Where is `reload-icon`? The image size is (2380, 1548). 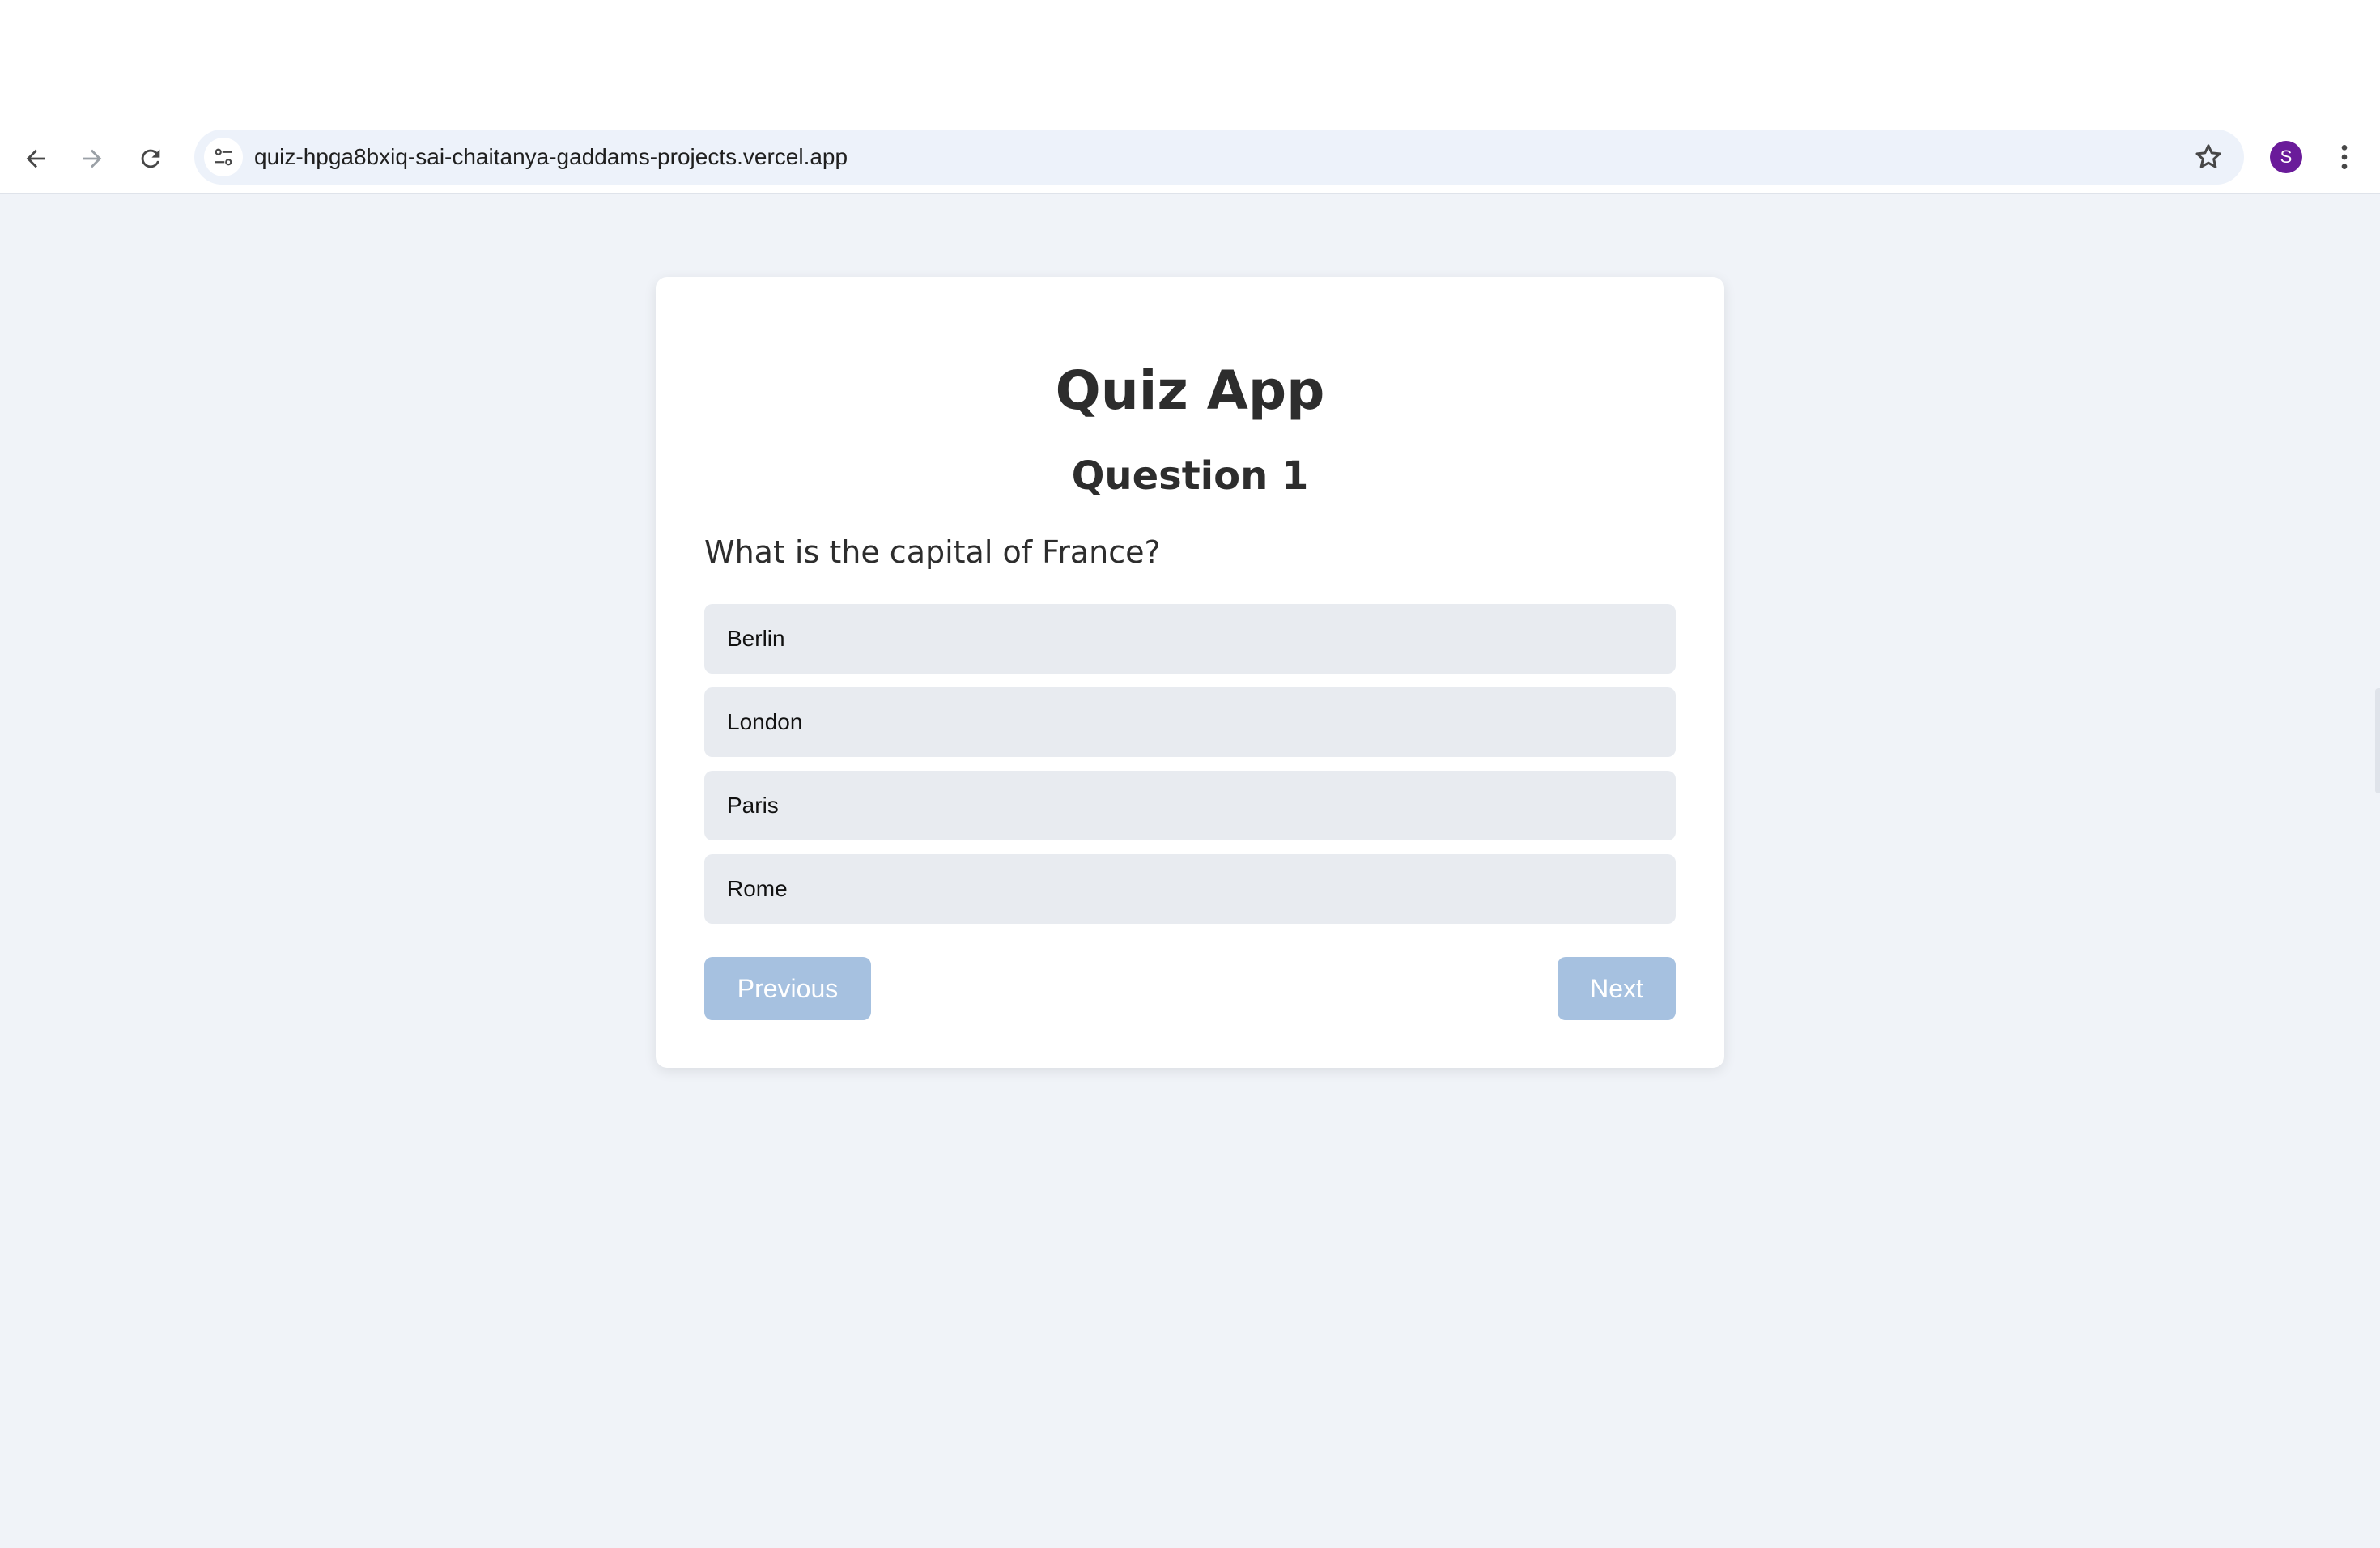 reload-icon is located at coordinates (150, 158).